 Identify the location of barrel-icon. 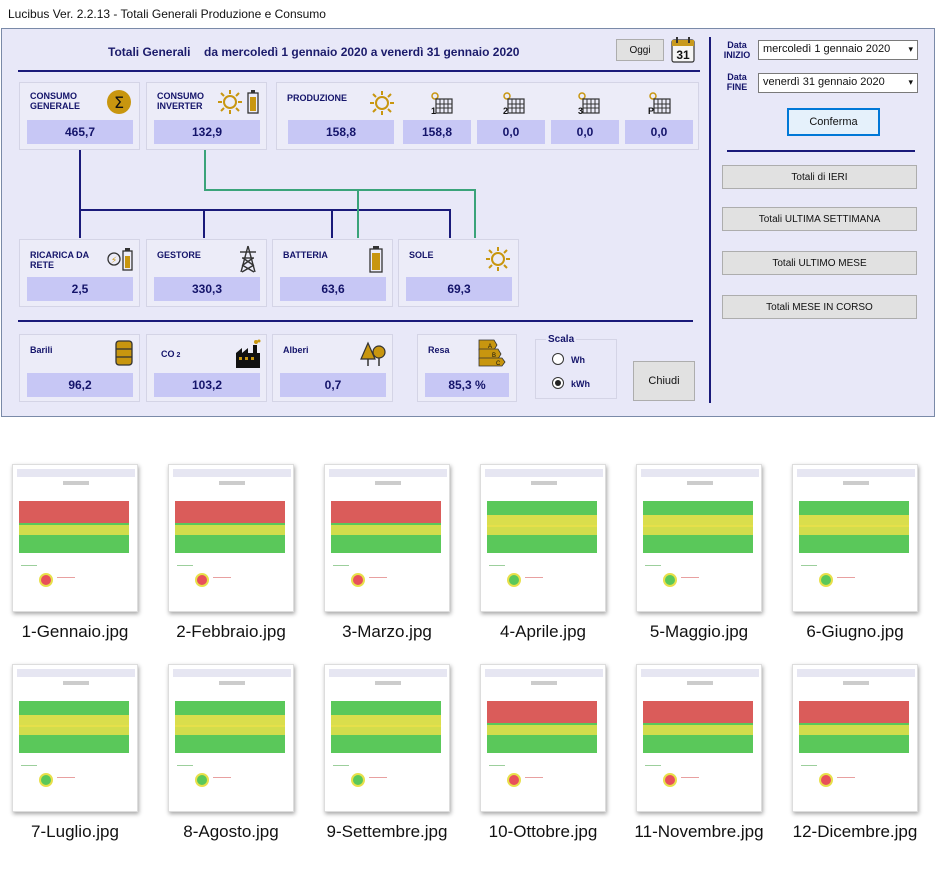
(124, 353).